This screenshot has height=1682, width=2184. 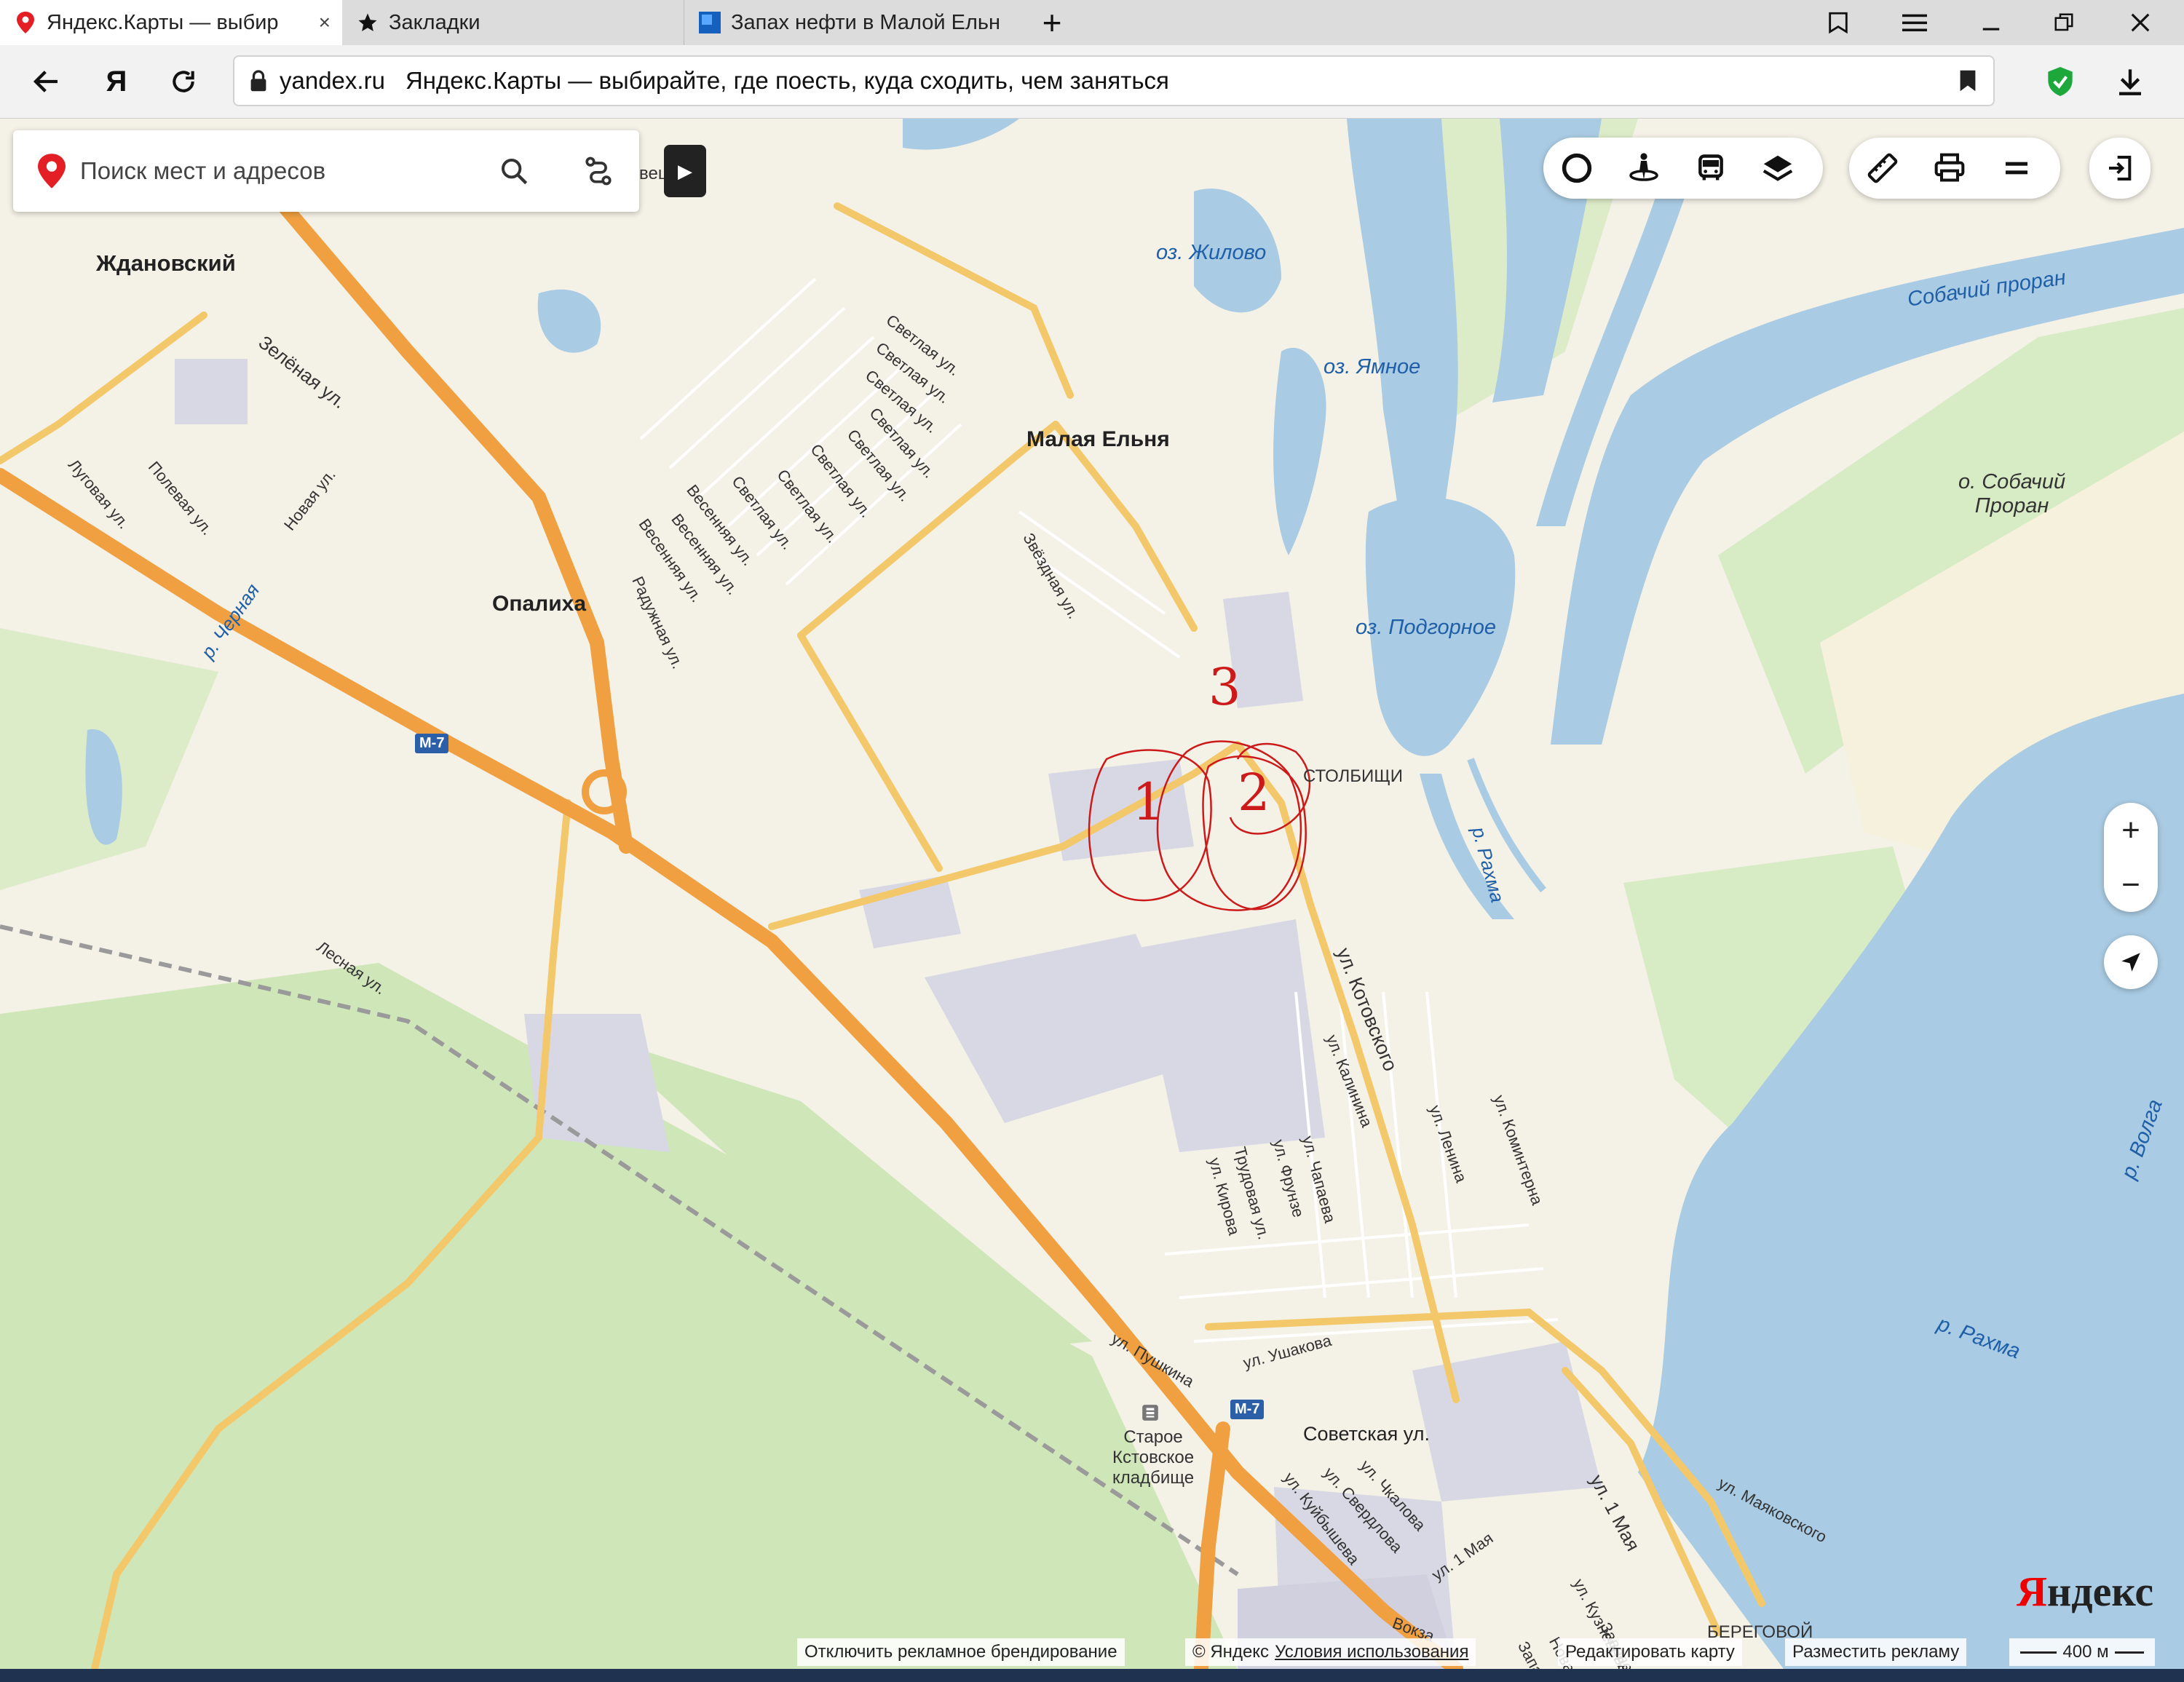 I want to click on reload-icon, so click(x=183, y=81).